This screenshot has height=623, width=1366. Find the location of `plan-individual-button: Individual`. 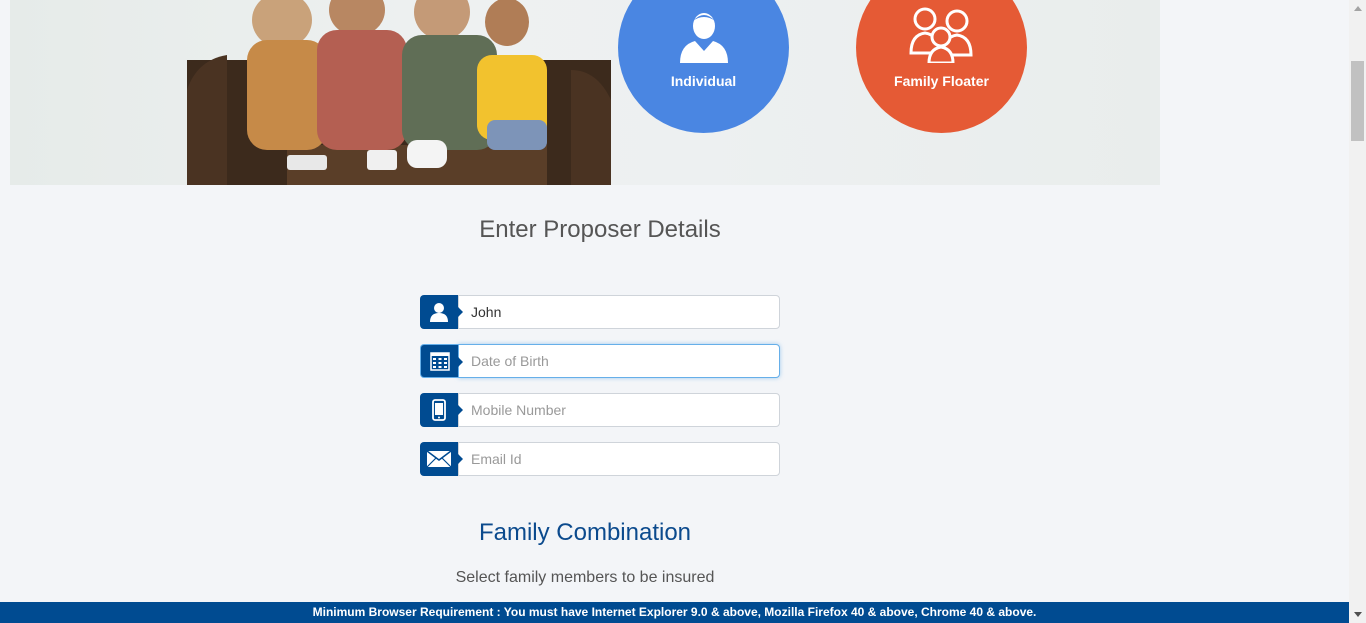

plan-individual-button: Individual is located at coordinates (703, 66).